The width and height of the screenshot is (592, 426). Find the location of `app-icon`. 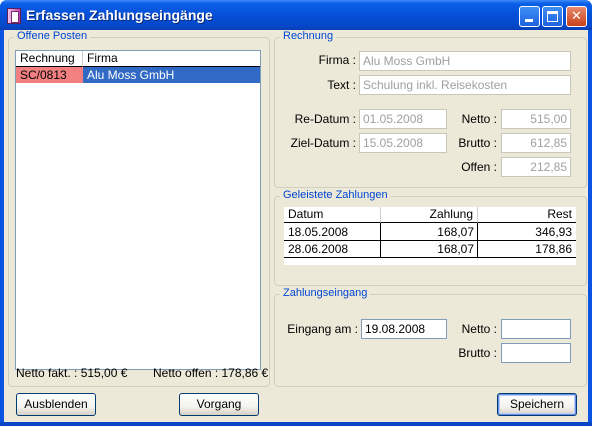

app-icon is located at coordinates (14, 16).